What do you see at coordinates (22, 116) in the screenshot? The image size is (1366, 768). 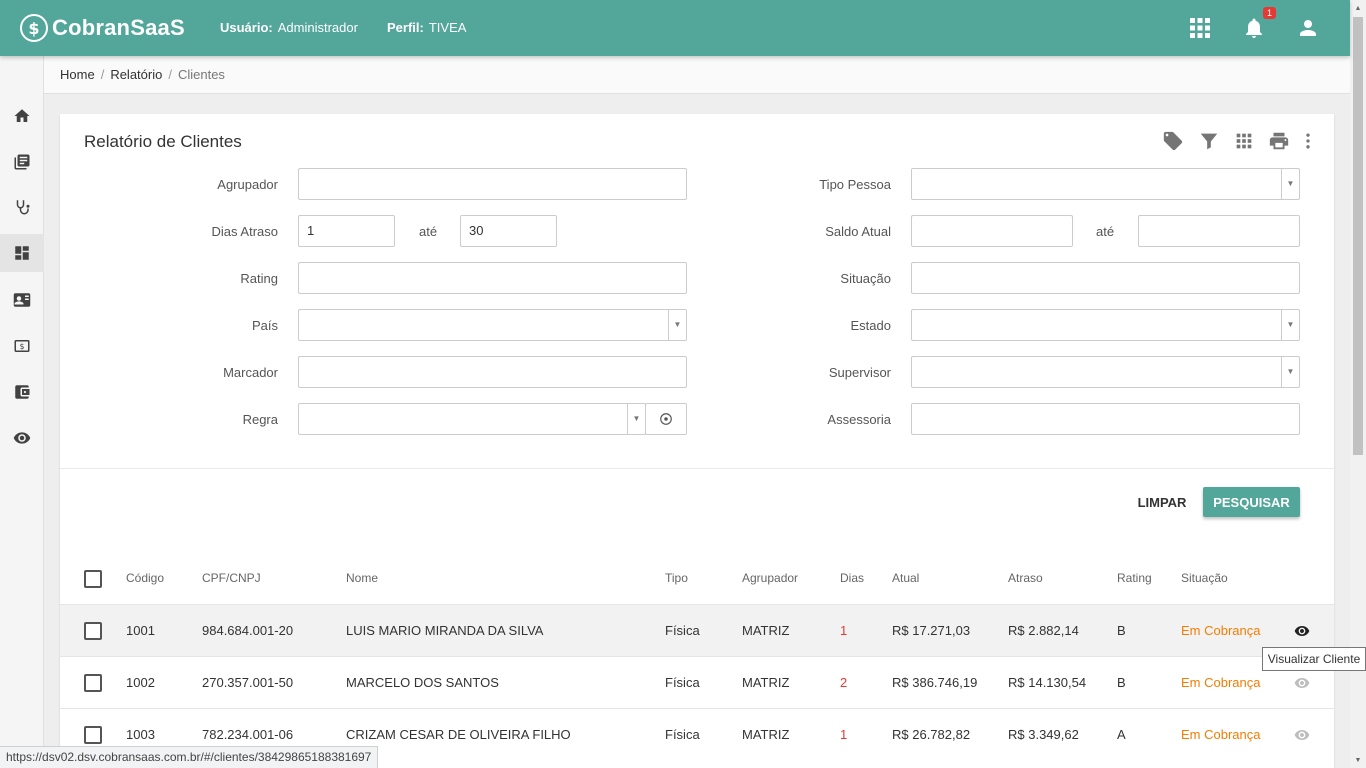 I see `sidebar-item-home` at bounding box center [22, 116].